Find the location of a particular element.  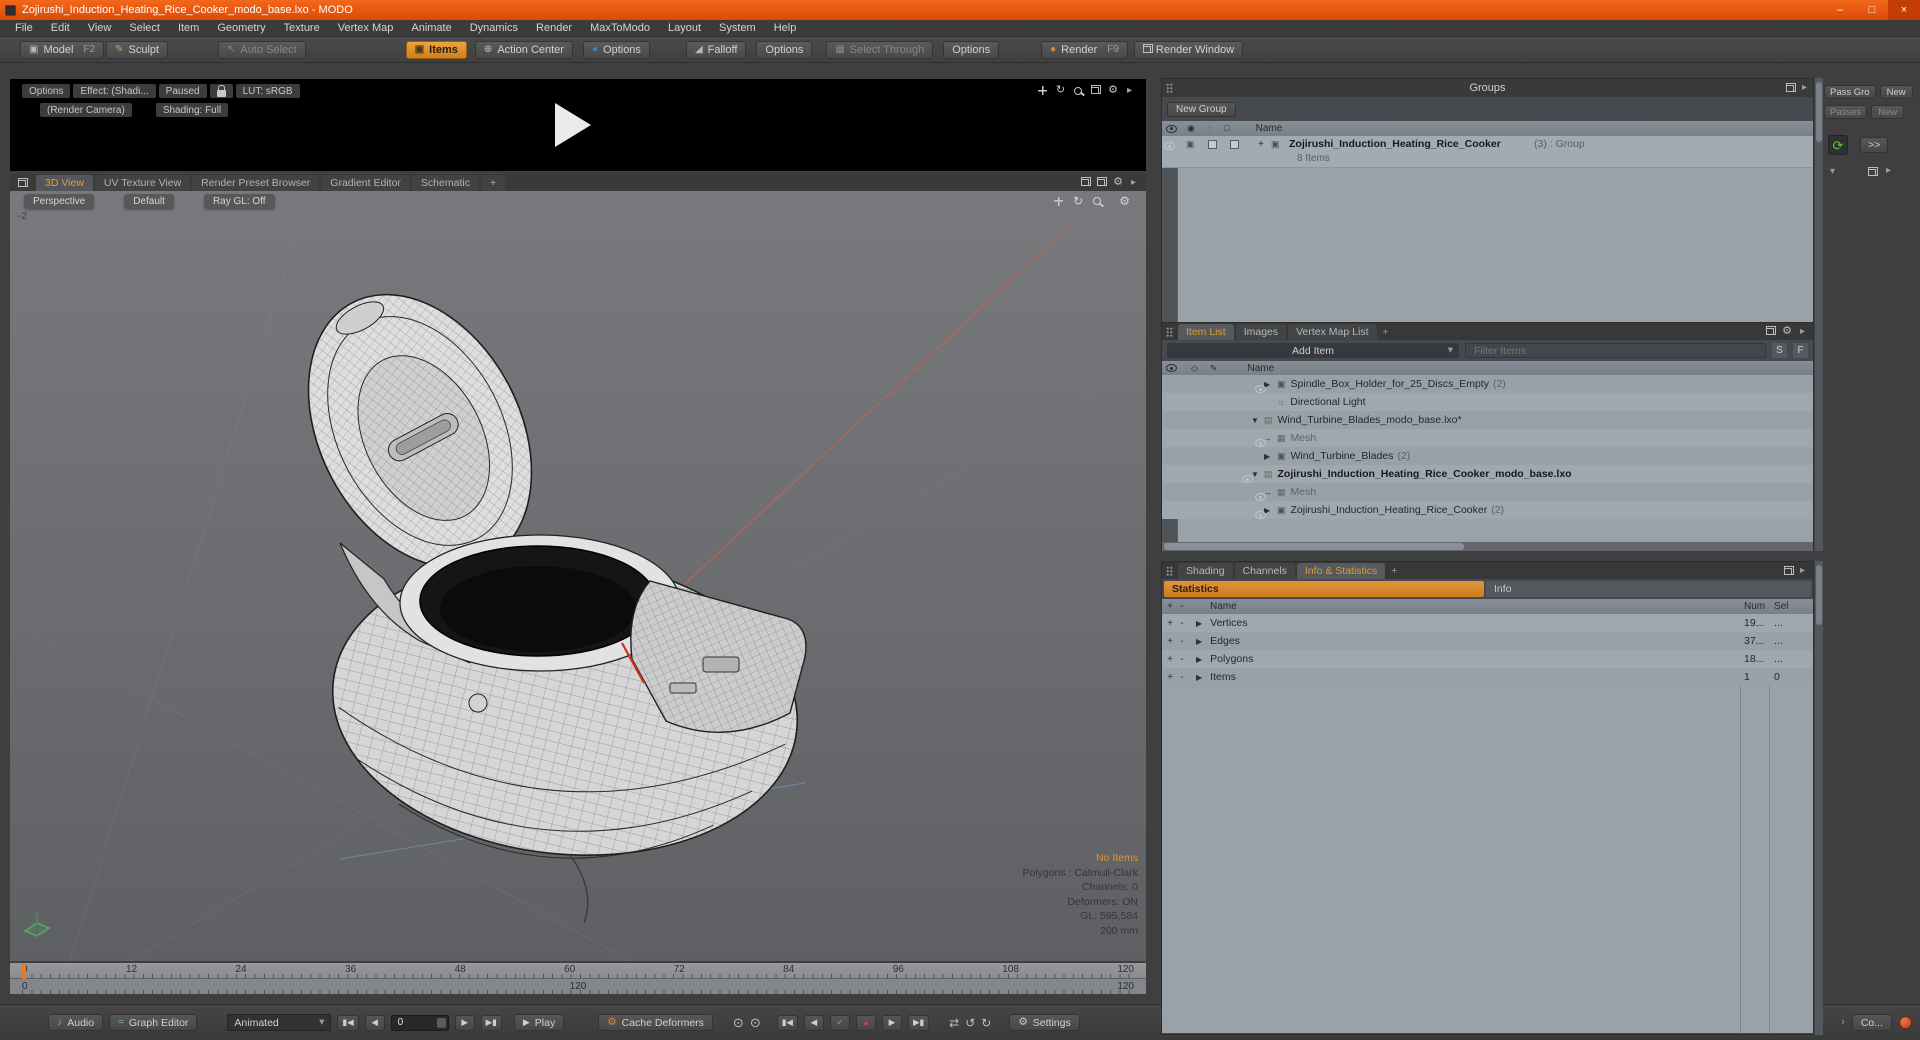

viewport-tab: + is located at coordinates (493, 183).